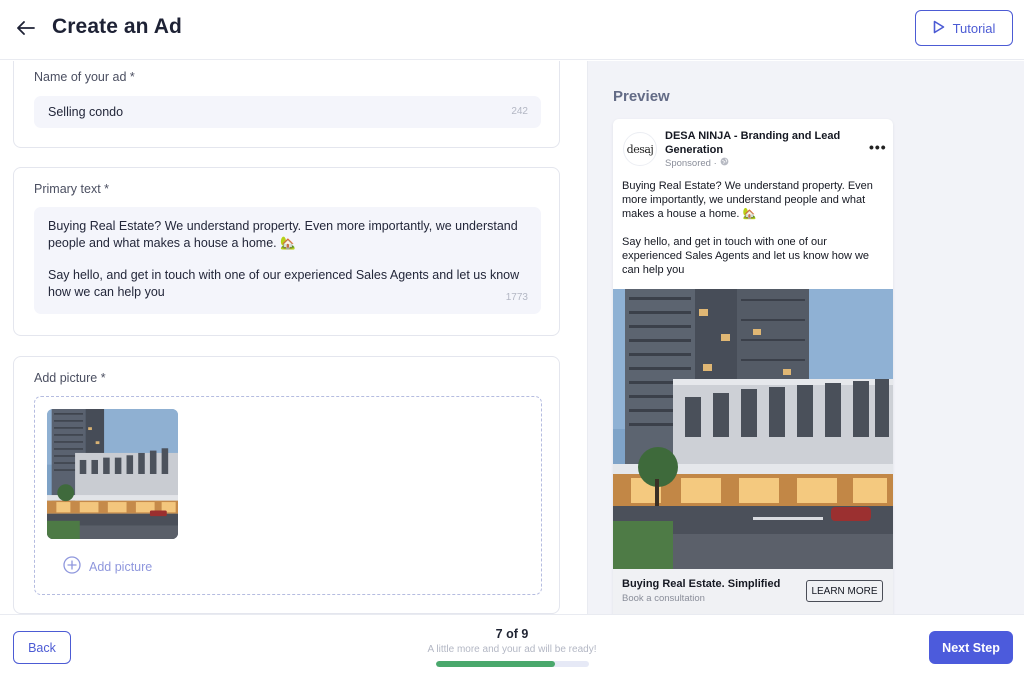 This screenshot has height=673, width=1024. I want to click on add-picture-text: Add picture, so click(121, 566).